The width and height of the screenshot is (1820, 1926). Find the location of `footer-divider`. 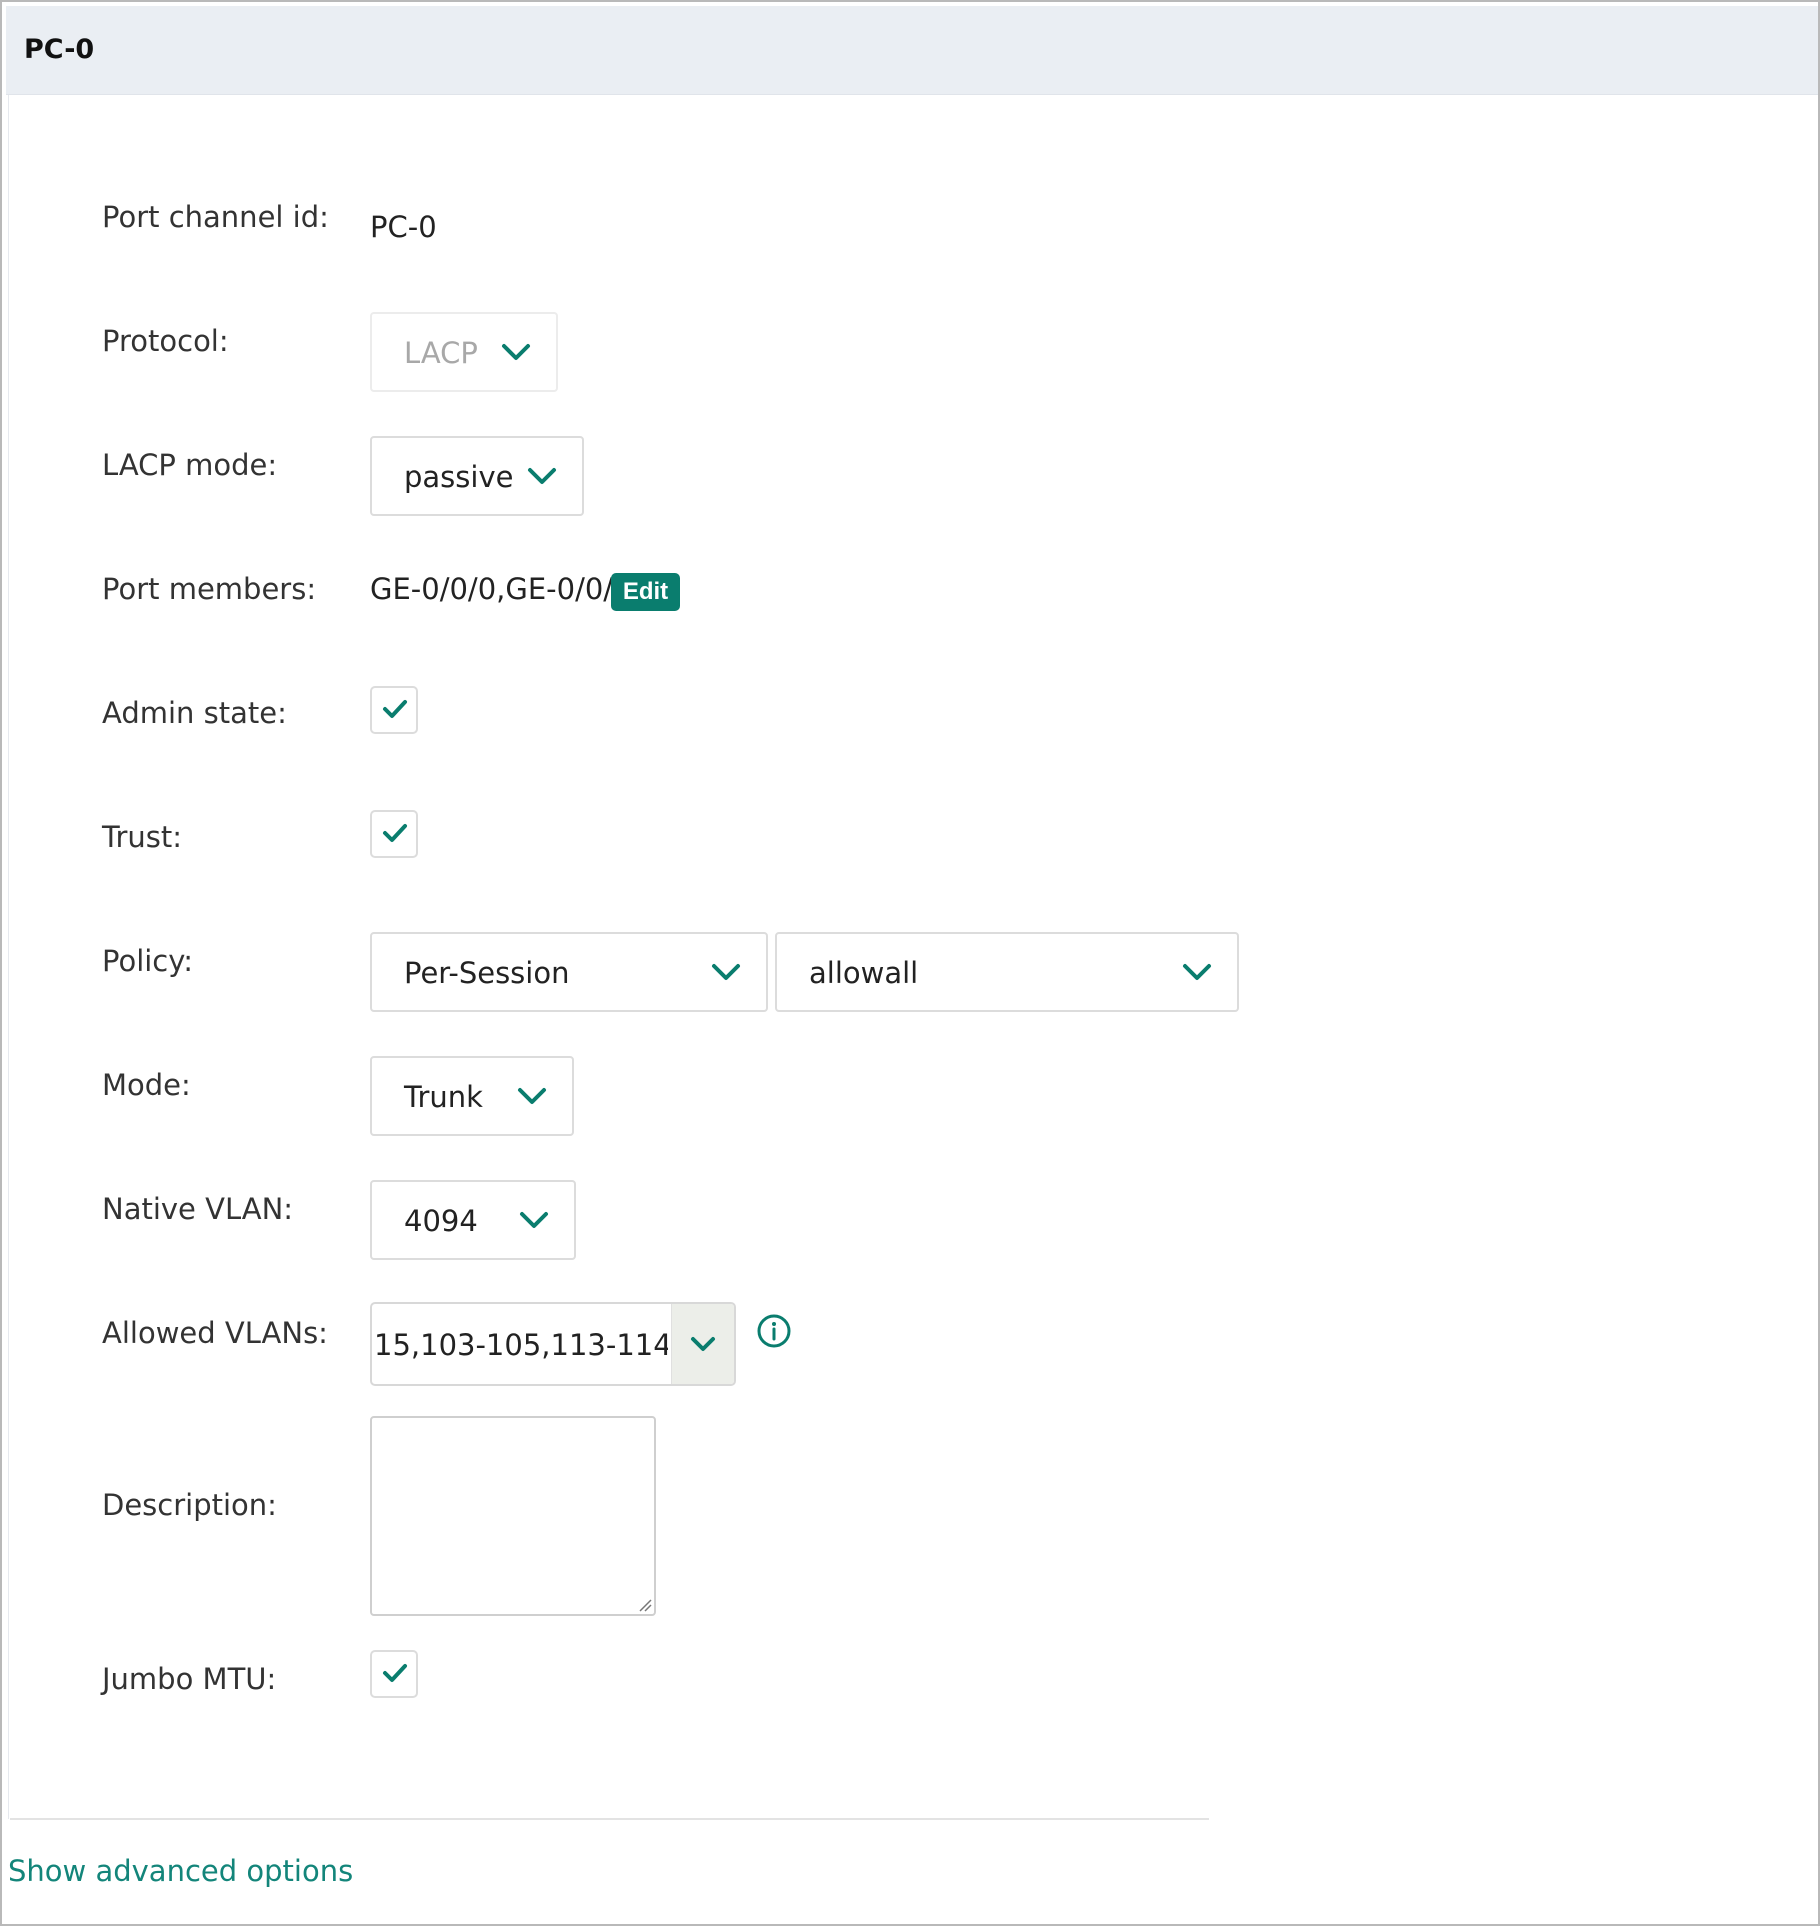

footer-divider is located at coordinates (609, 1819).